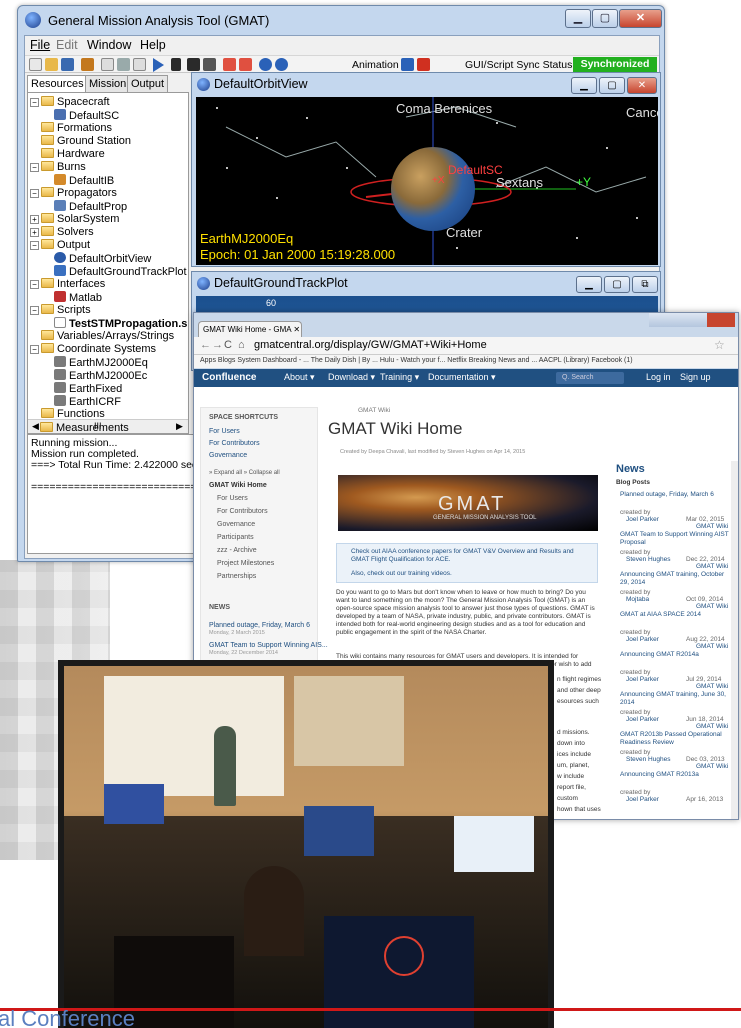  What do you see at coordinates (462, 377) in the screenshot?
I see `nav-documentation: Documentation ▾` at bounding box center [462, 377].